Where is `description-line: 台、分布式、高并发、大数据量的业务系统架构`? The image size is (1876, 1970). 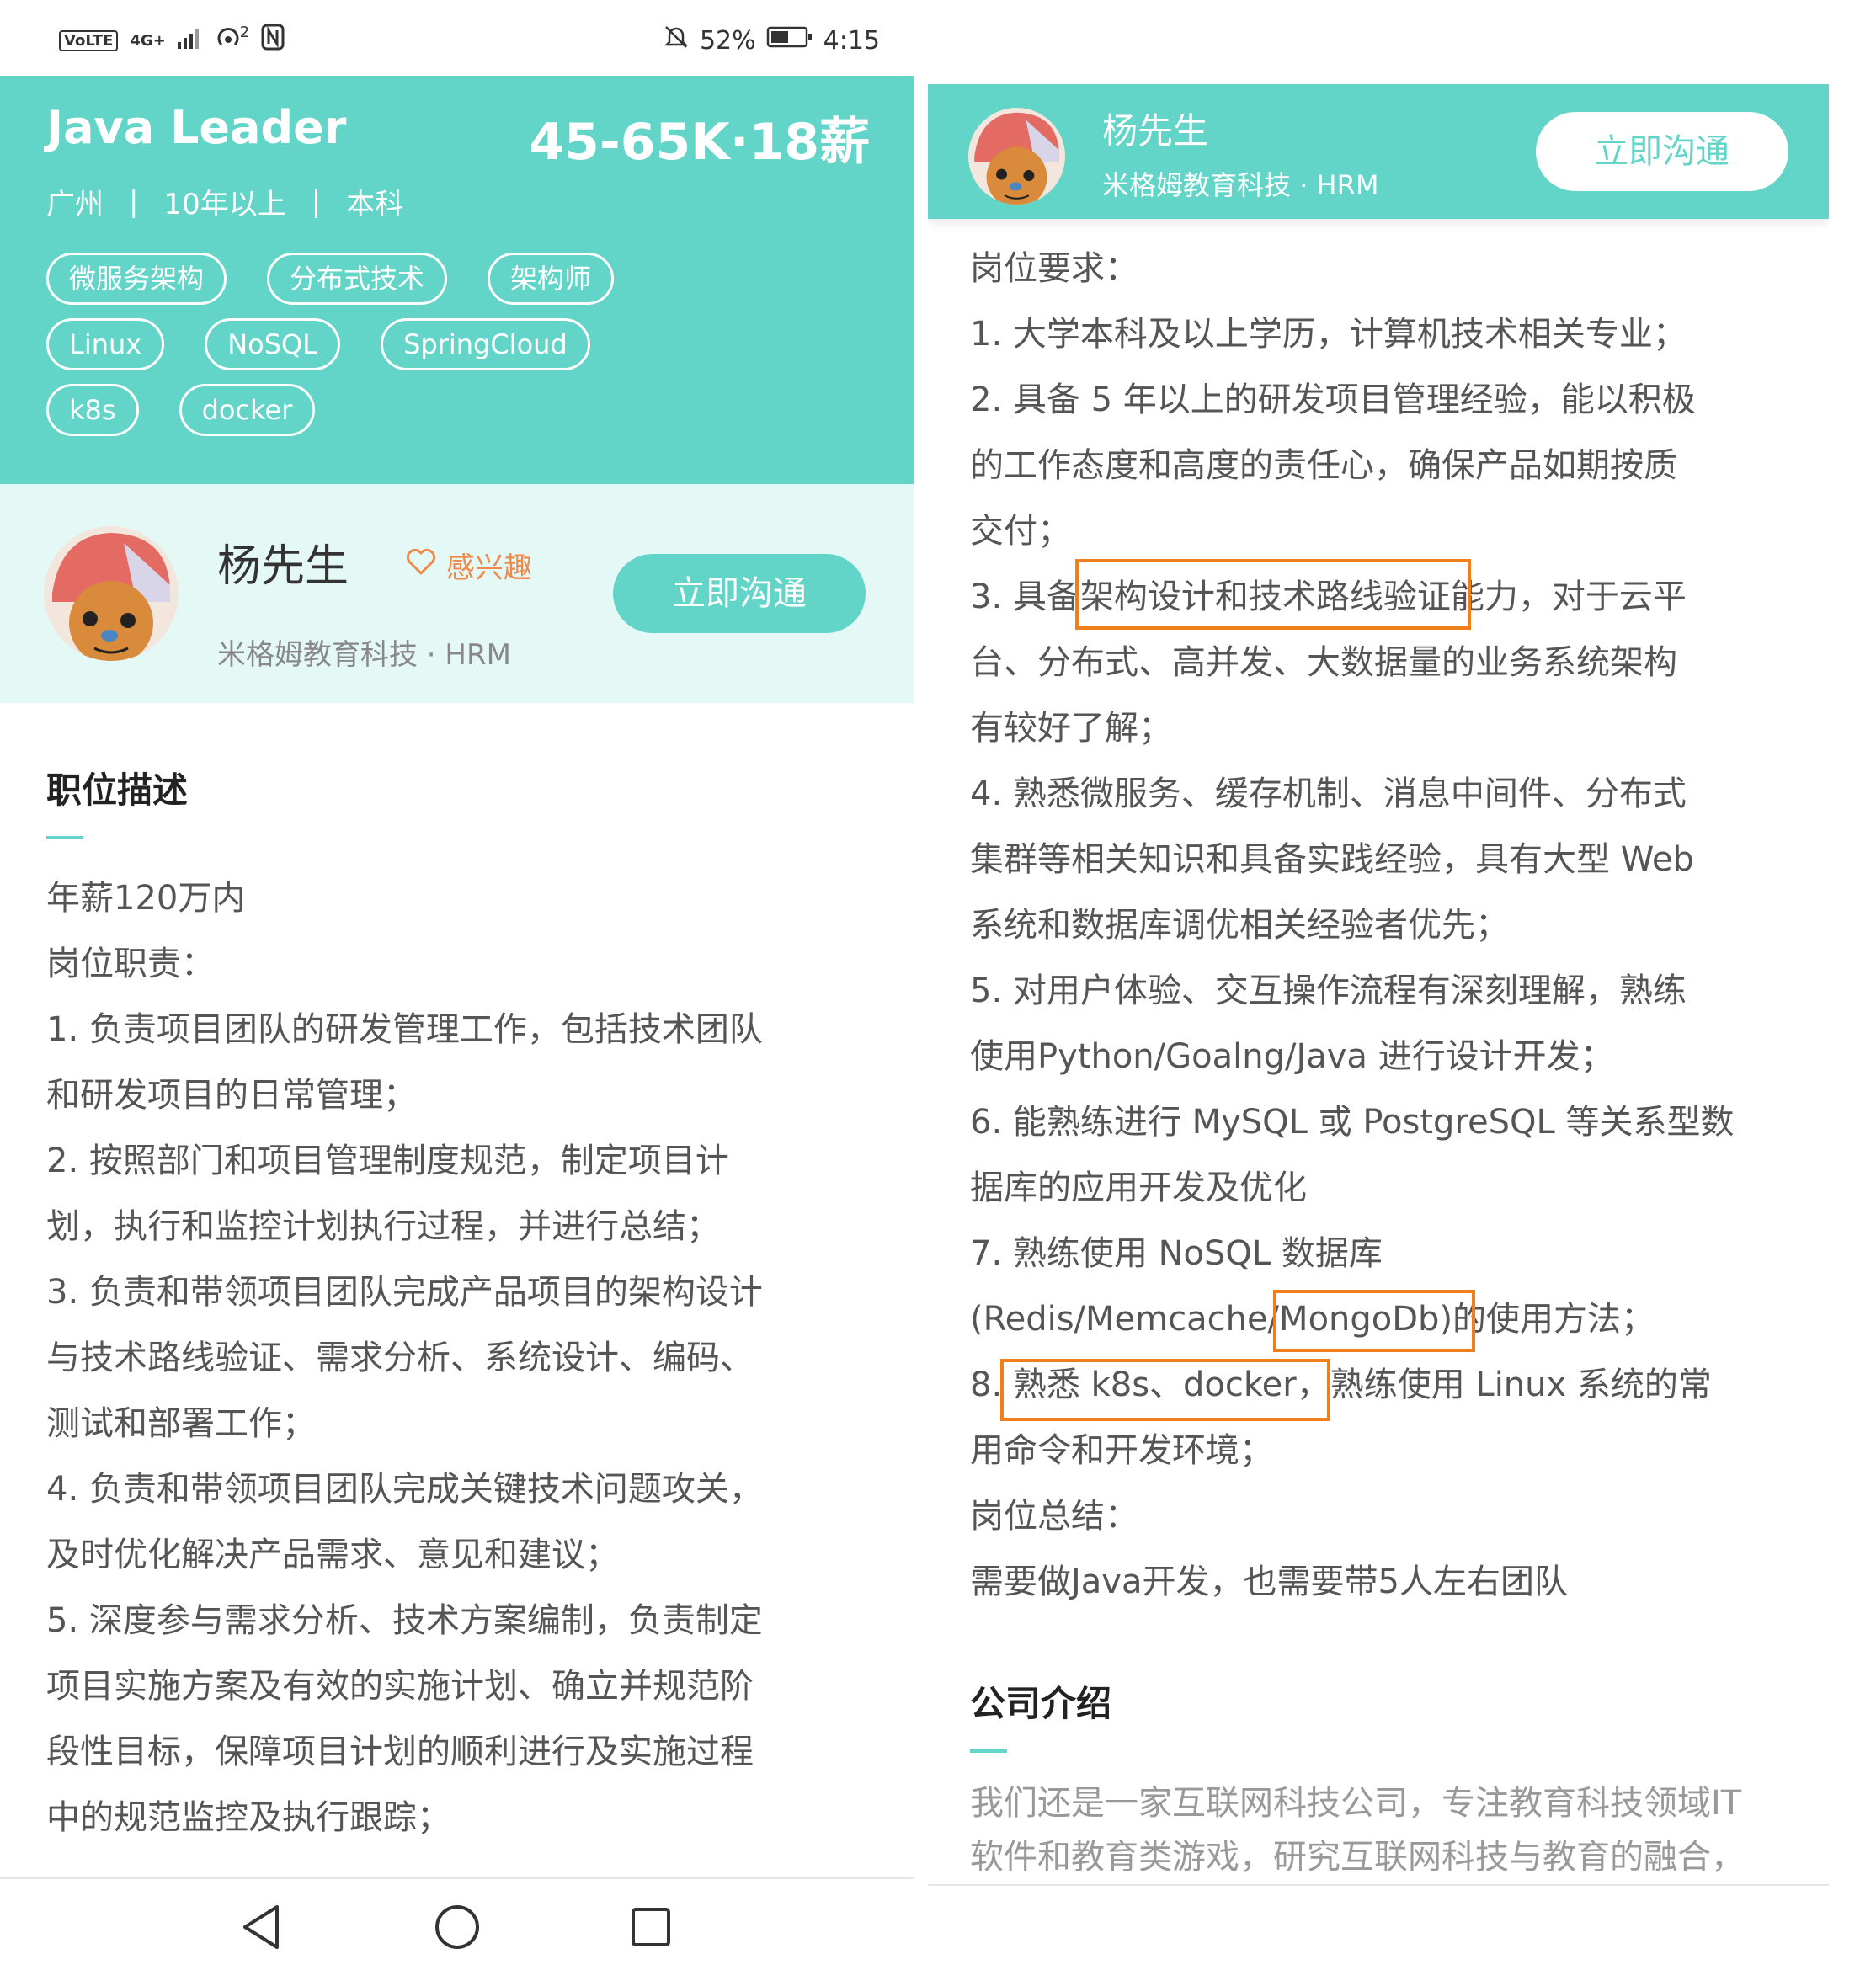
description-line: 台、分布式、高并发、大数据量的业务系统架构 is located at coordinates (1323, 662).